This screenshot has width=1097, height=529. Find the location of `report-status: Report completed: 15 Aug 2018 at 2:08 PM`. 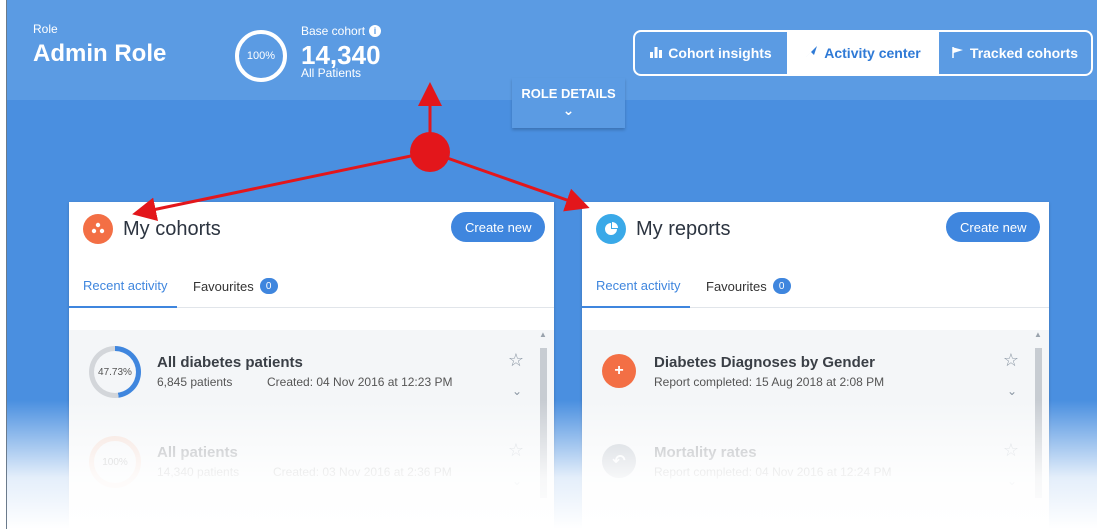

report-status: Report completed: 15 Aug 2018 at 2:08 PM is located at coordinates (769, 382).